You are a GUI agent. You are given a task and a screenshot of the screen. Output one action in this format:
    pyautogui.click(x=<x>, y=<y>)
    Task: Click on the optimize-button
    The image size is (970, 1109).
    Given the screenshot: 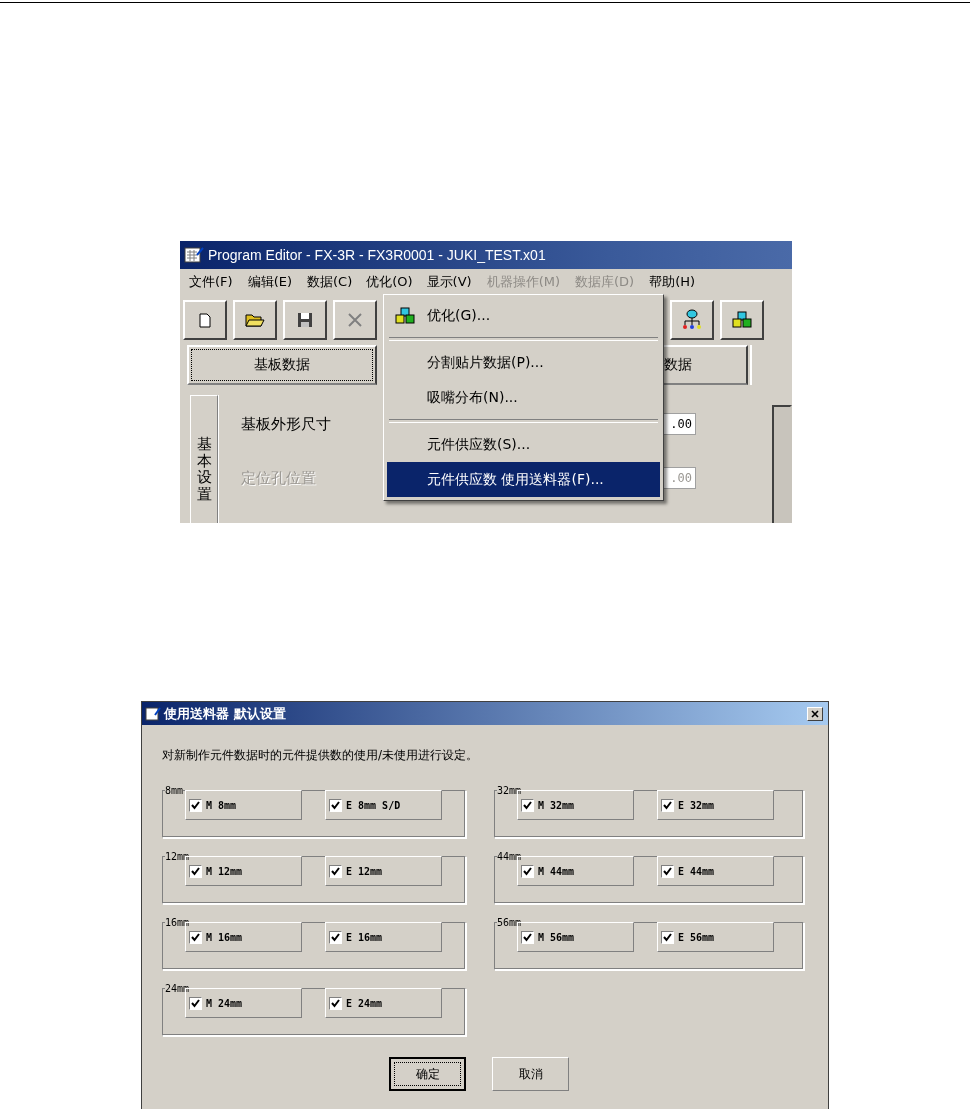 What is the action you would take?
    pyautogui.click(x=742, y=320)
    